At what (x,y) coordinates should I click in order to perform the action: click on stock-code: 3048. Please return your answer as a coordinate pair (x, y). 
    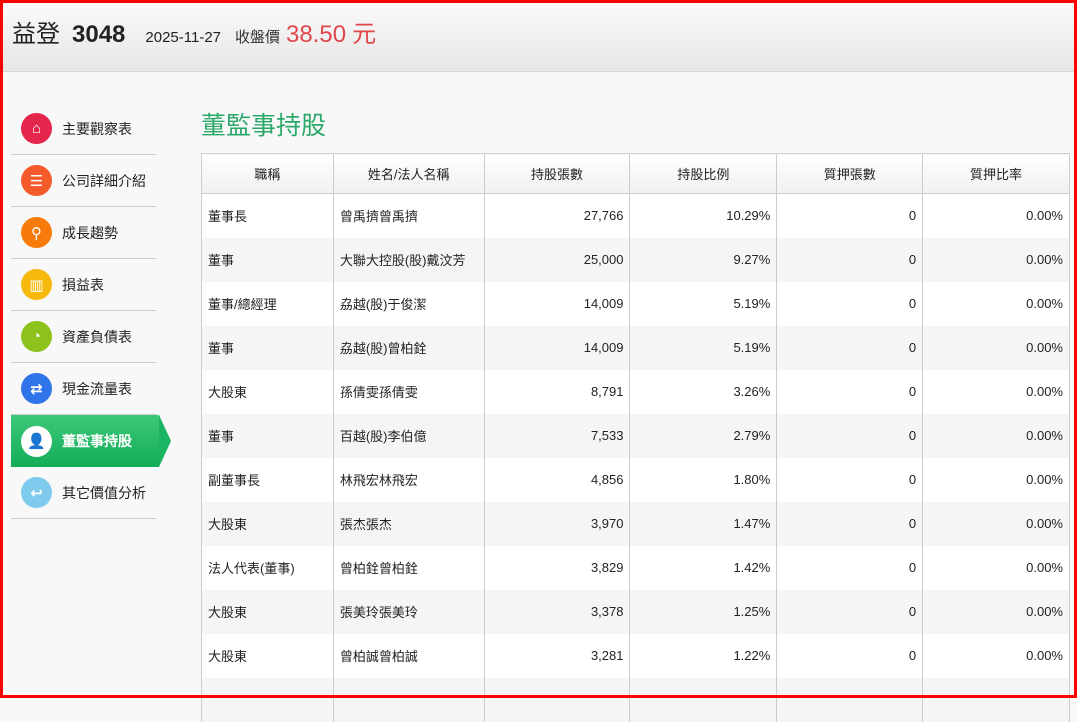
    Looking at the image, I should click on (99, 34).